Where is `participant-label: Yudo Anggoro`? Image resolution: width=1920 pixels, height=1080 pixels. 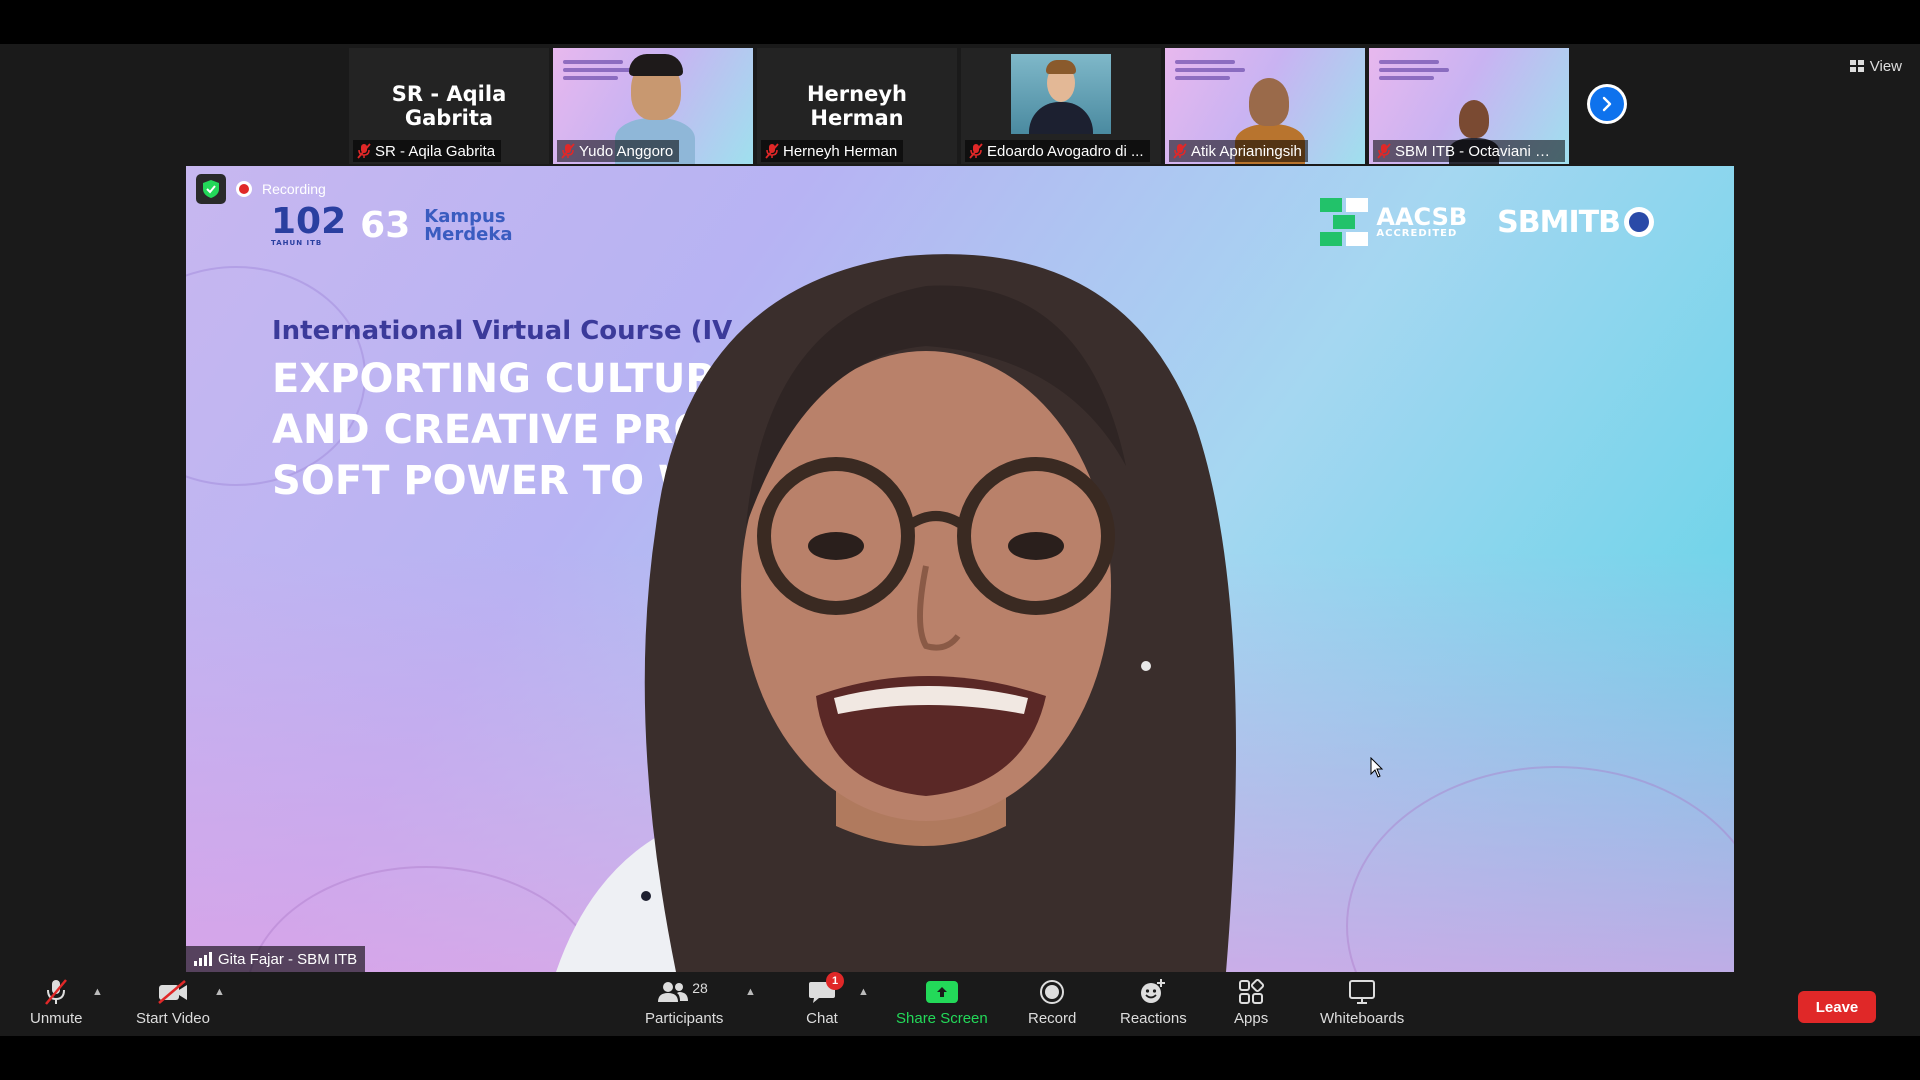
participant-label: Yudo Anggoro is located at coordinates (618, 151).